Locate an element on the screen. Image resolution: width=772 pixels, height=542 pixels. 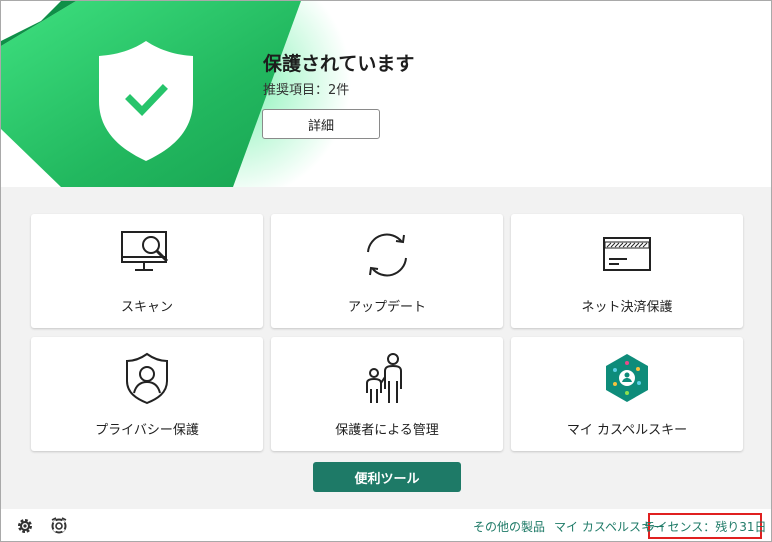
tile-scan: スキャン is located at coordinates (147, 271).